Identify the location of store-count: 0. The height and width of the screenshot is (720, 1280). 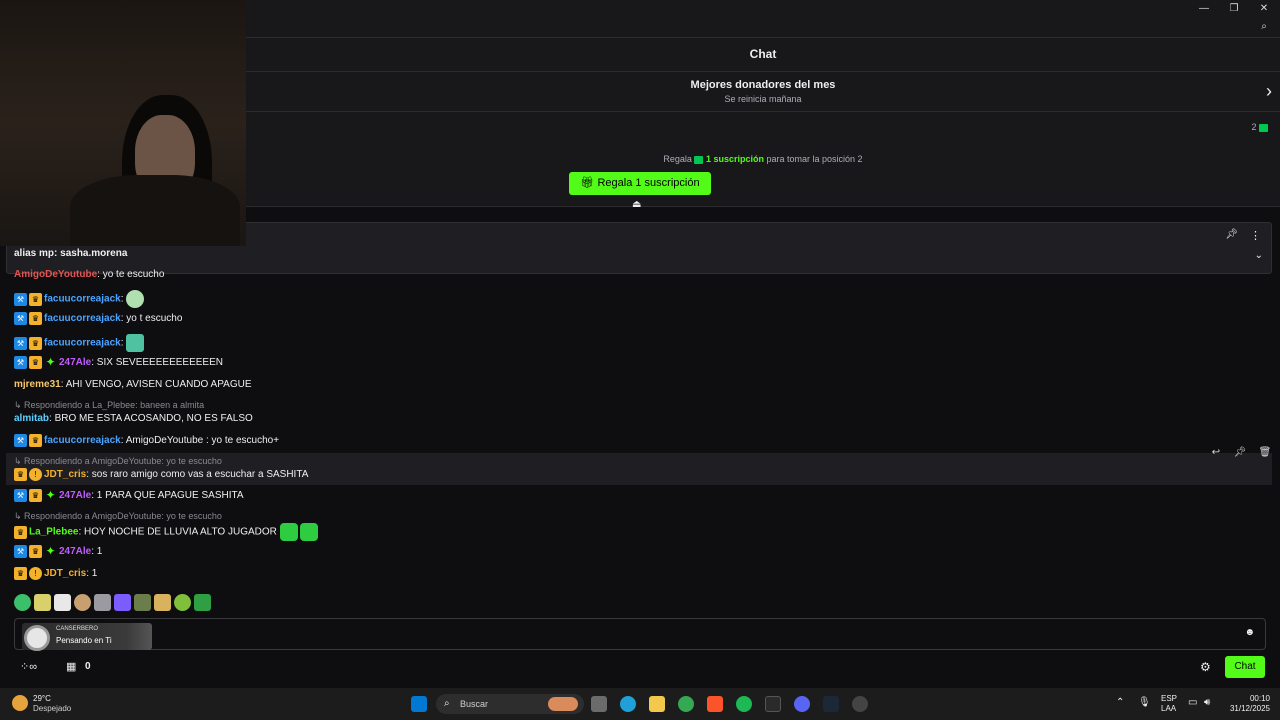
(88, 666).